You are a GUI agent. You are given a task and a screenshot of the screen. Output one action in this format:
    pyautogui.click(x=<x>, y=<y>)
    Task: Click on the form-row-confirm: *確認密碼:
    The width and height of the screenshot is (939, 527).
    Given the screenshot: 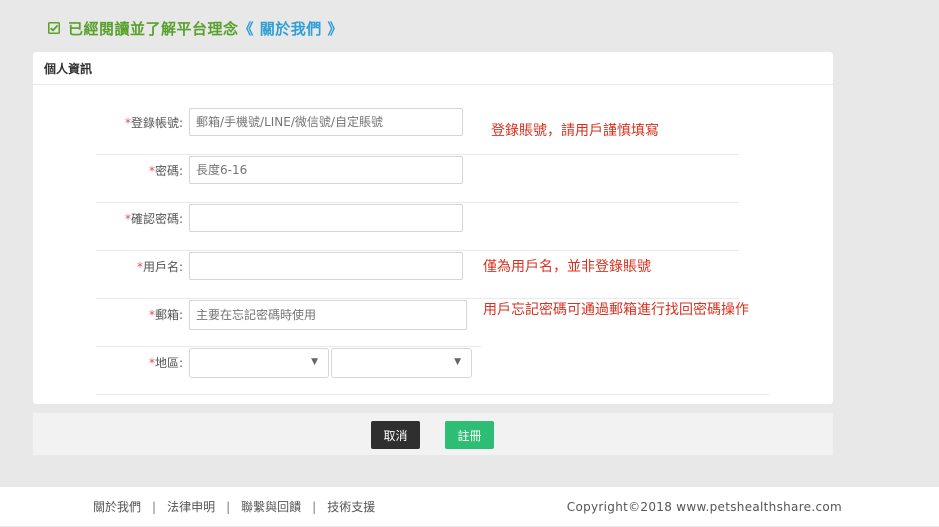 What is the action you would take?
    pyautogui.click(x=417, y=227)
    